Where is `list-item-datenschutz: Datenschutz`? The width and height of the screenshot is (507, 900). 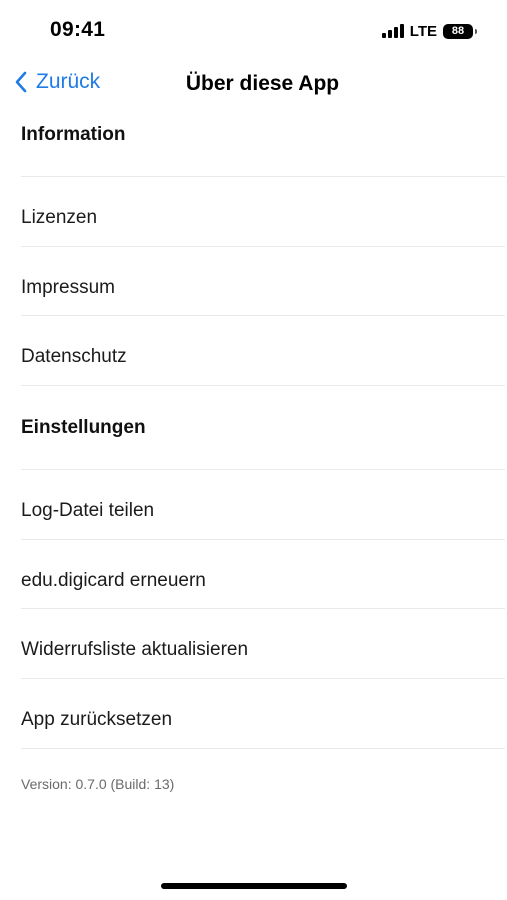
list-item-datenschutz: Datenschutz is located at coordinates (253, 357).